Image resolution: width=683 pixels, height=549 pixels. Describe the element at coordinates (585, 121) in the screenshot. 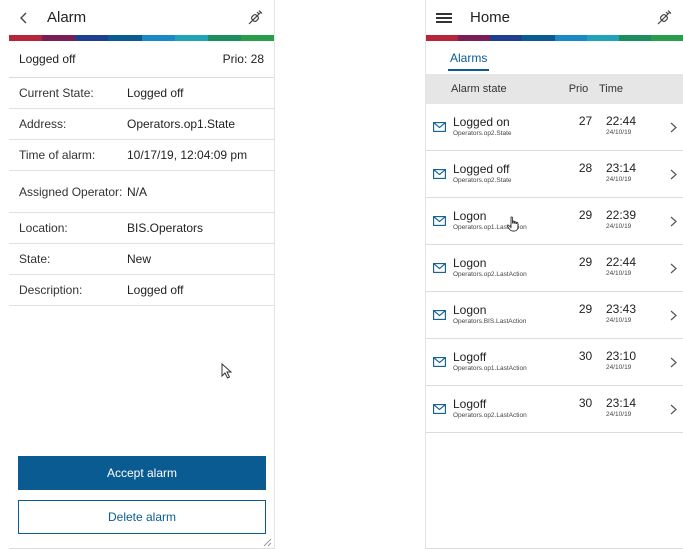

I see `alarm-prio: 27` at that location.